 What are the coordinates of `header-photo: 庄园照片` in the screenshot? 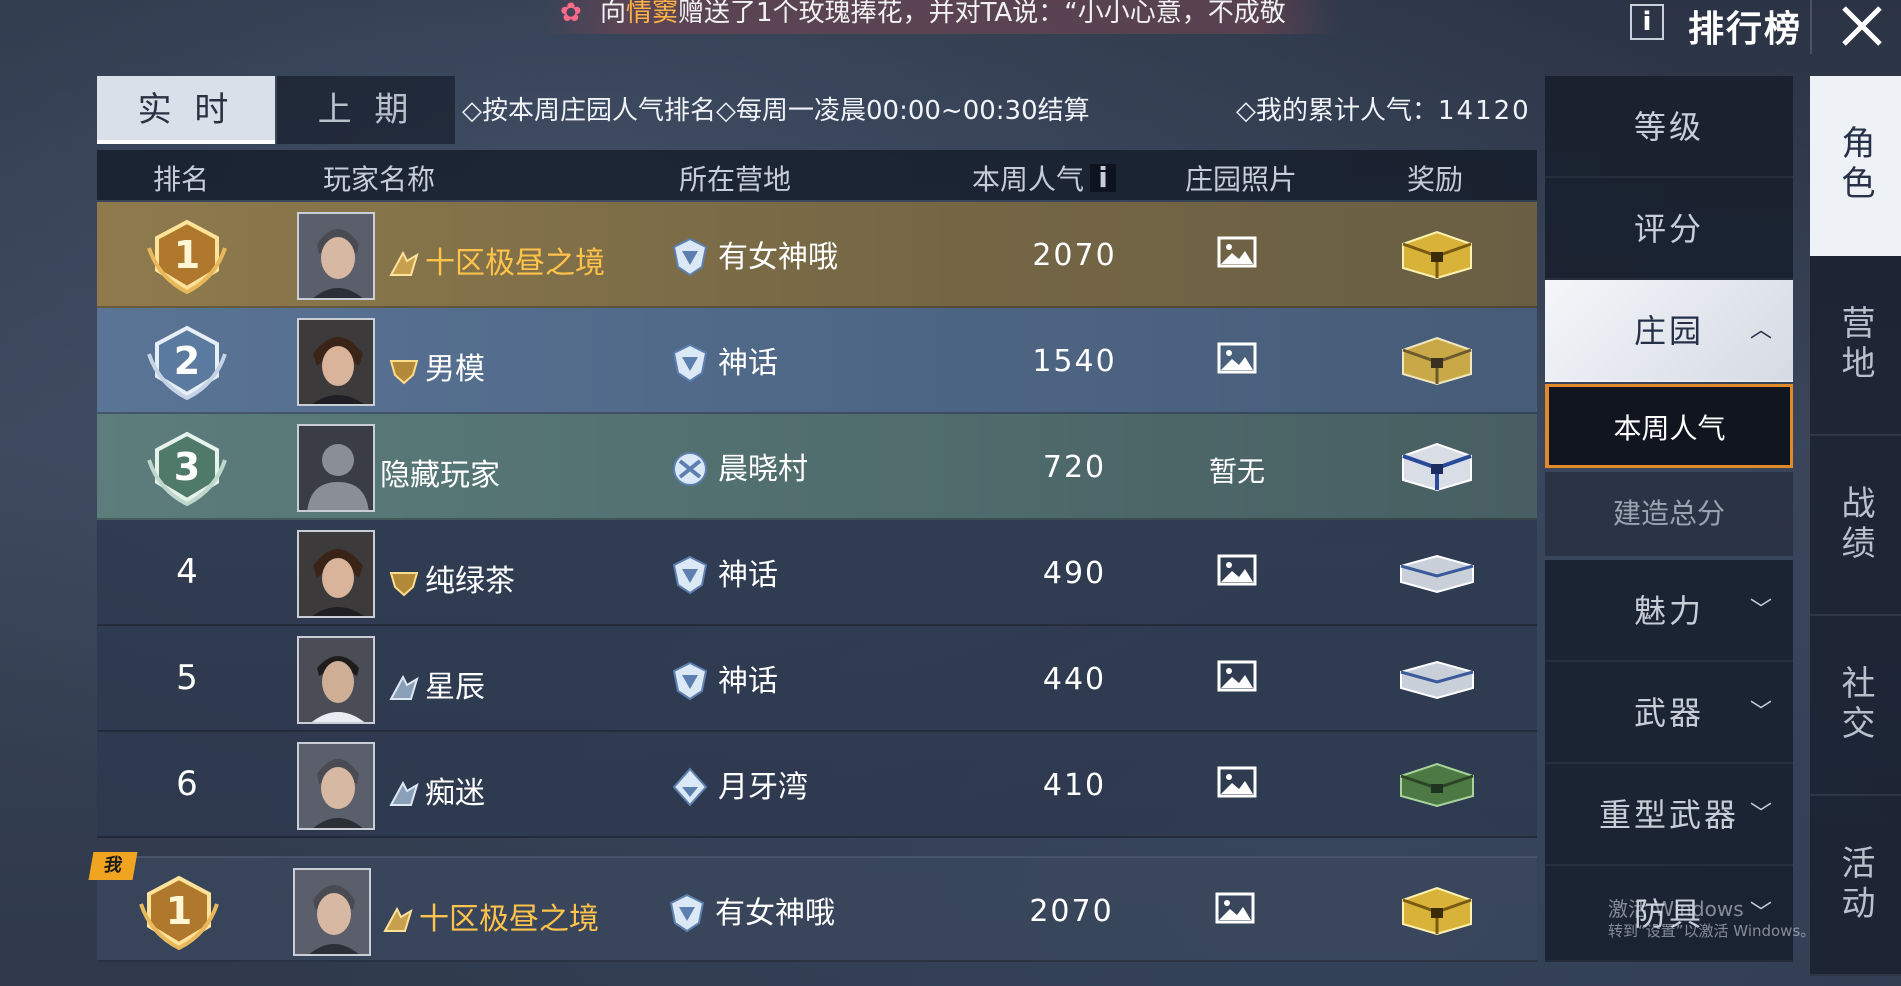 It's located at (1241, 179).